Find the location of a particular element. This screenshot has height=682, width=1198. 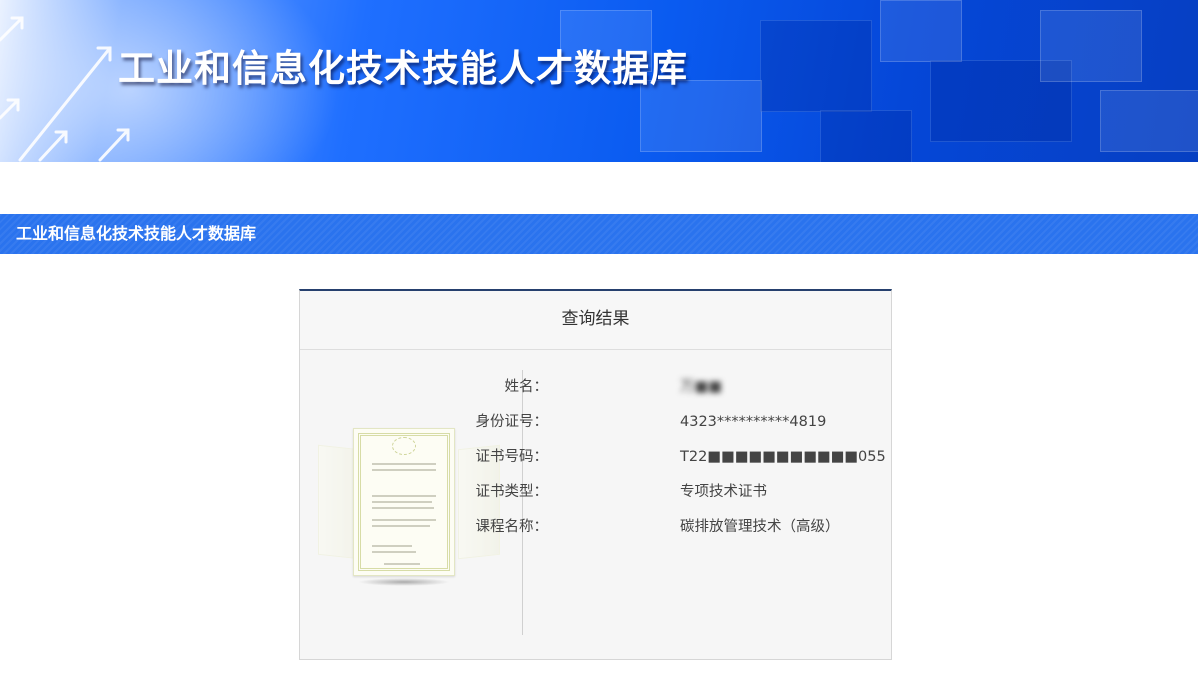

field-label-course-name: 课程名称： is located at coordinates (512, 527).